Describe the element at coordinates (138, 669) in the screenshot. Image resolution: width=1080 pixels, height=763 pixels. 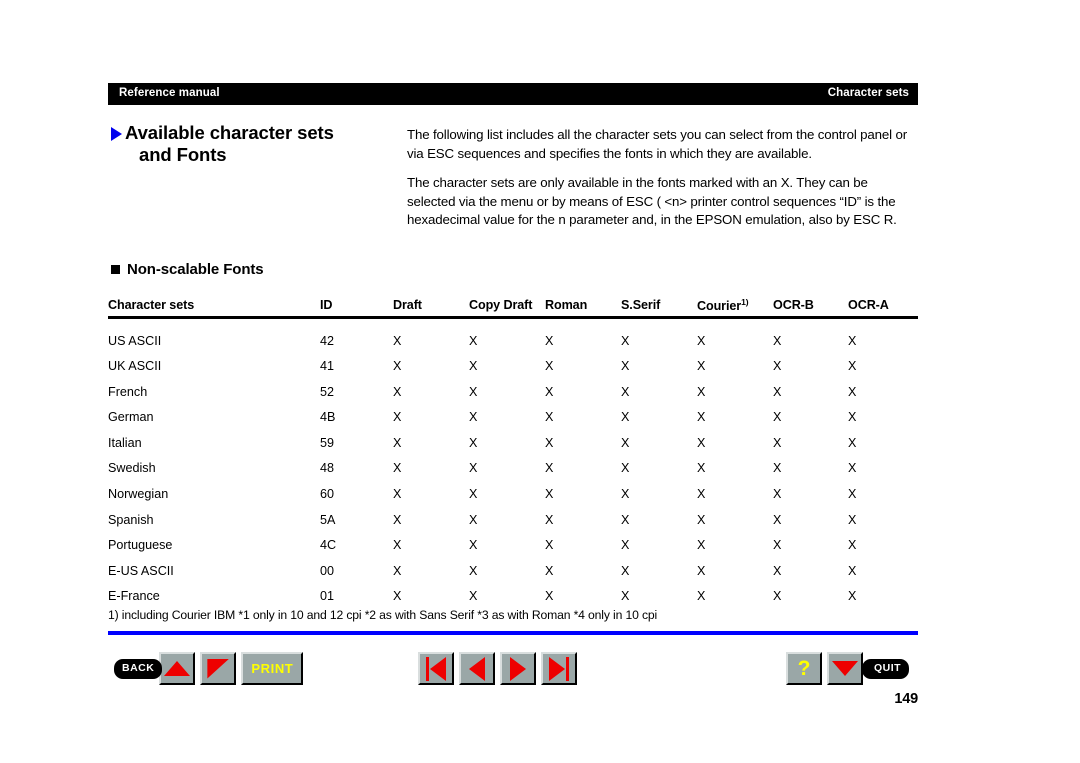
I see `back-button: BACK` at that location.